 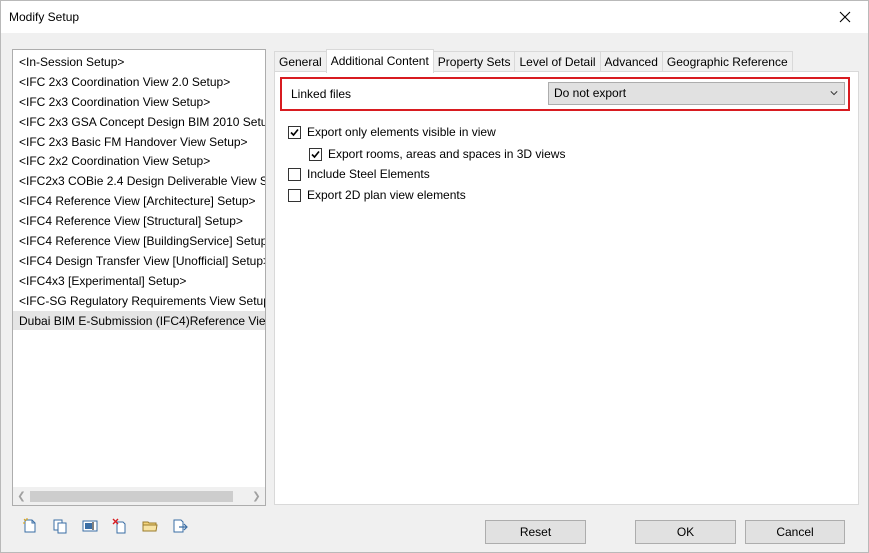 I want to click on setup-list-item: <IFC4 Reference View [Structural] Setup>, so click(x=139, y=221).